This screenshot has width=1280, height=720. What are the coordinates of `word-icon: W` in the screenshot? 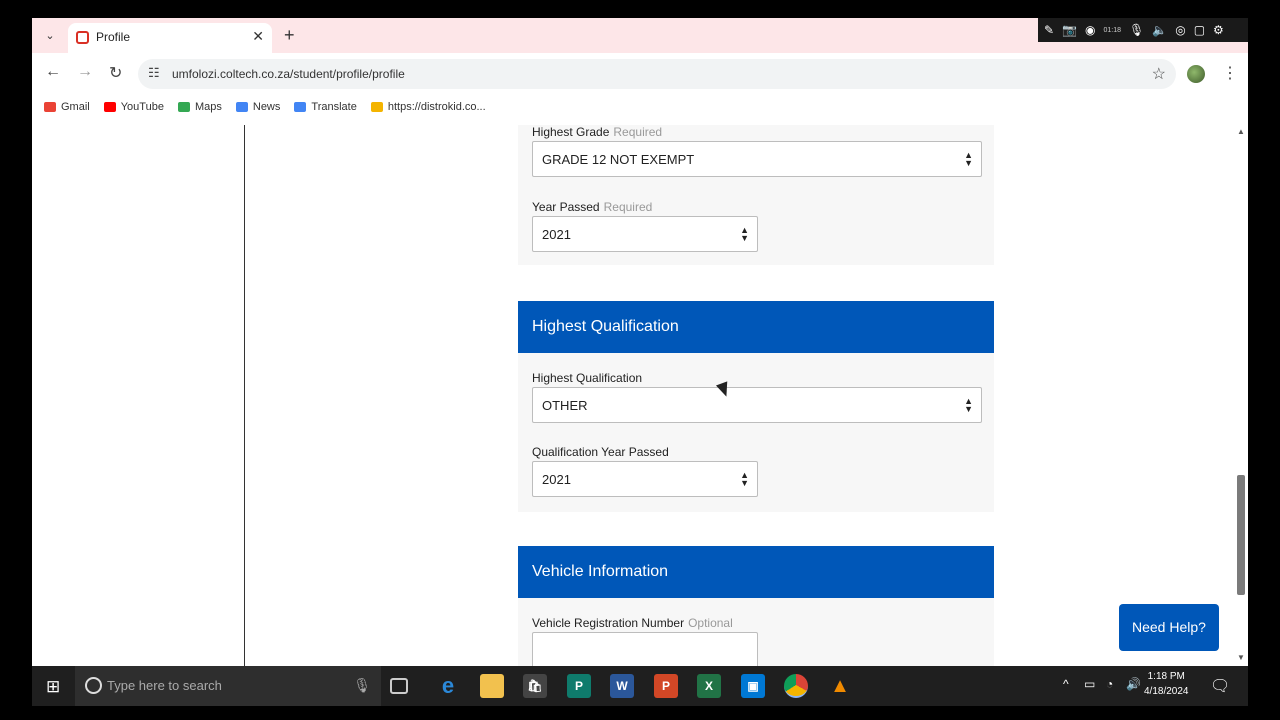 It's located at (622, 686).